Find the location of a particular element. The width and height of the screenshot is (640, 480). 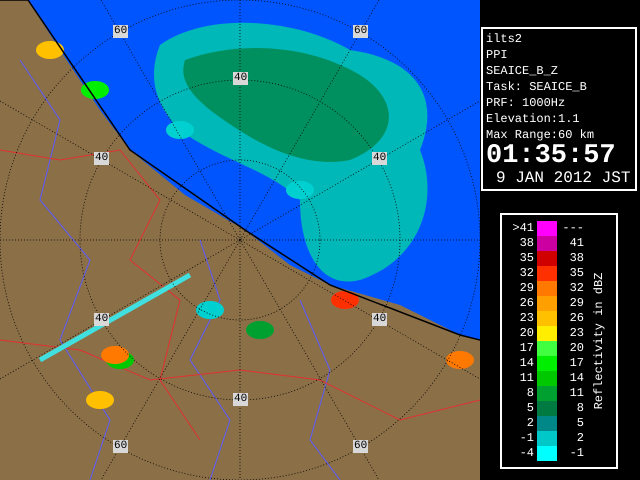

legend-high-label: 32 is located at coordinates (576, 288).